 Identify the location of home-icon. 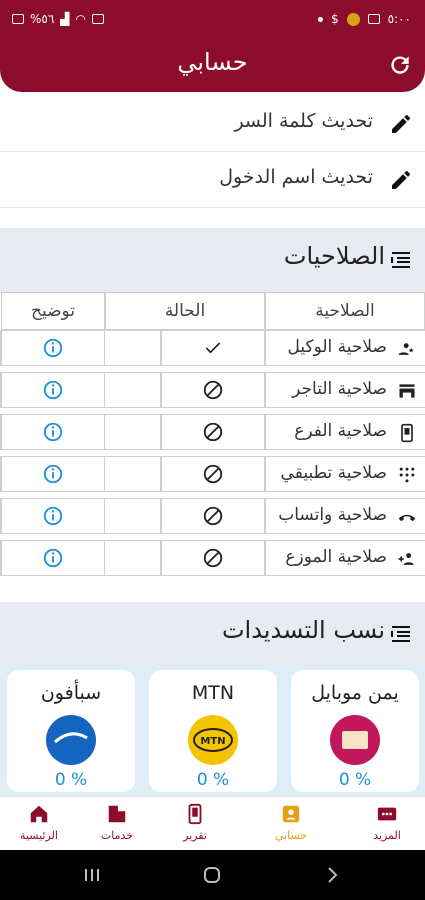
(39, 814).